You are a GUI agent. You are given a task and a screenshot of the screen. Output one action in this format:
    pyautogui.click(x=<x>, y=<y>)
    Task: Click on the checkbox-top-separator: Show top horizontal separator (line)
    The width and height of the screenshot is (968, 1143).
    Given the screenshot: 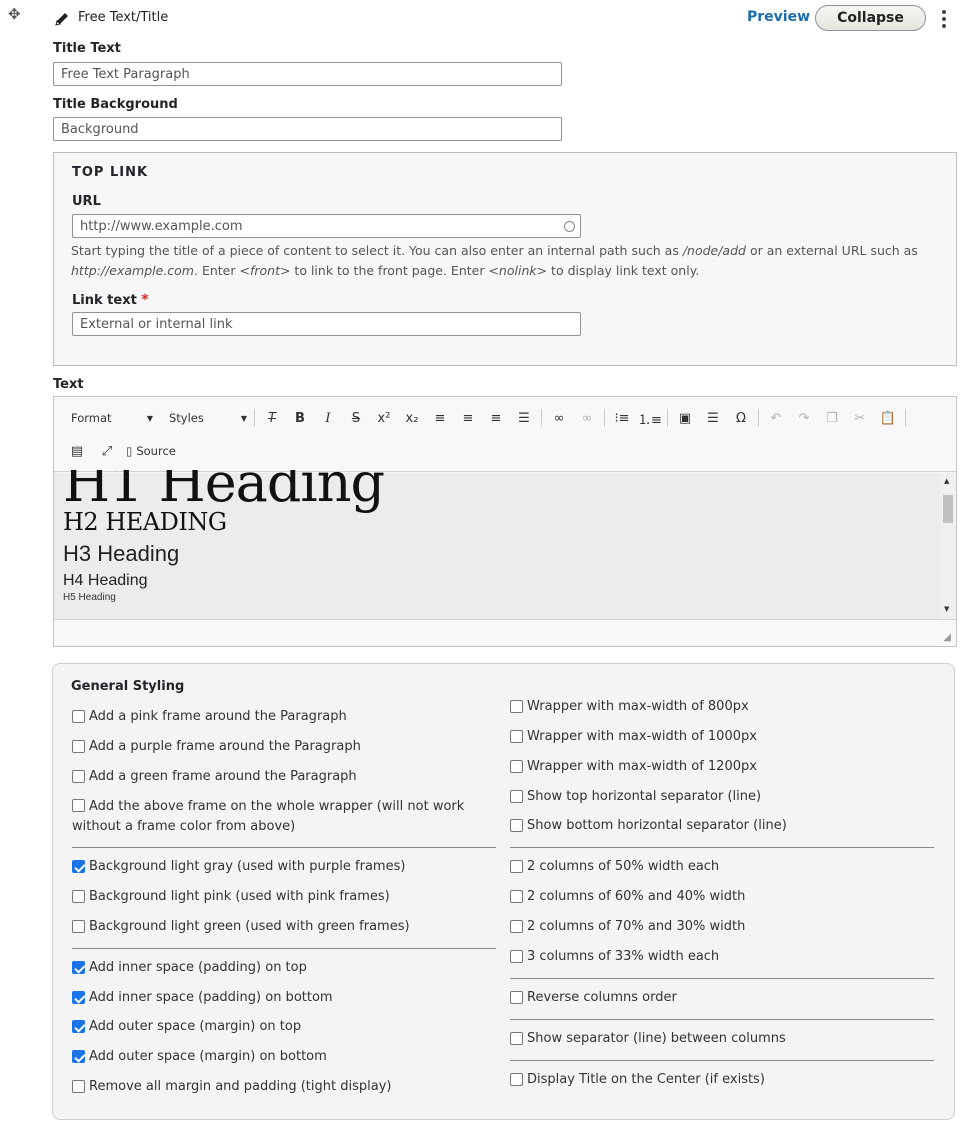 What is the action you would take?
    pyautogui.click(x=635, y=797)
    